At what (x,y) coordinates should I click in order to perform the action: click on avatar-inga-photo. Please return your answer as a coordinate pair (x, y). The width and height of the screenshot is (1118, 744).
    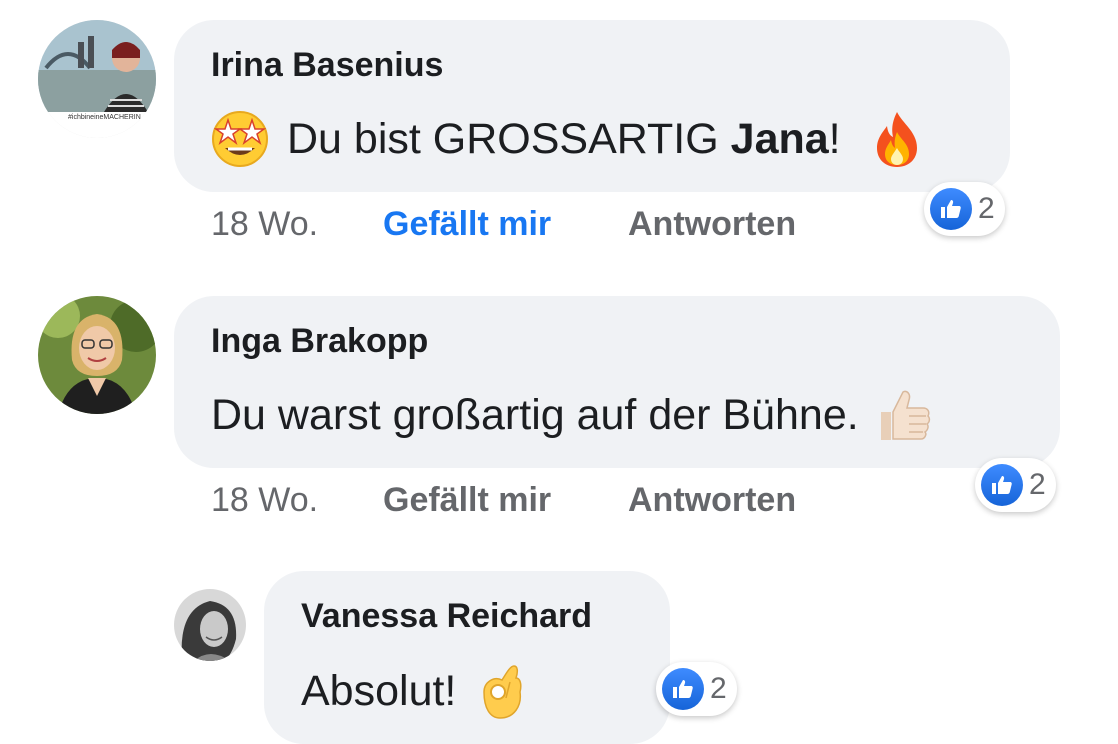
    Looking at the image, I should click on (97, 355).